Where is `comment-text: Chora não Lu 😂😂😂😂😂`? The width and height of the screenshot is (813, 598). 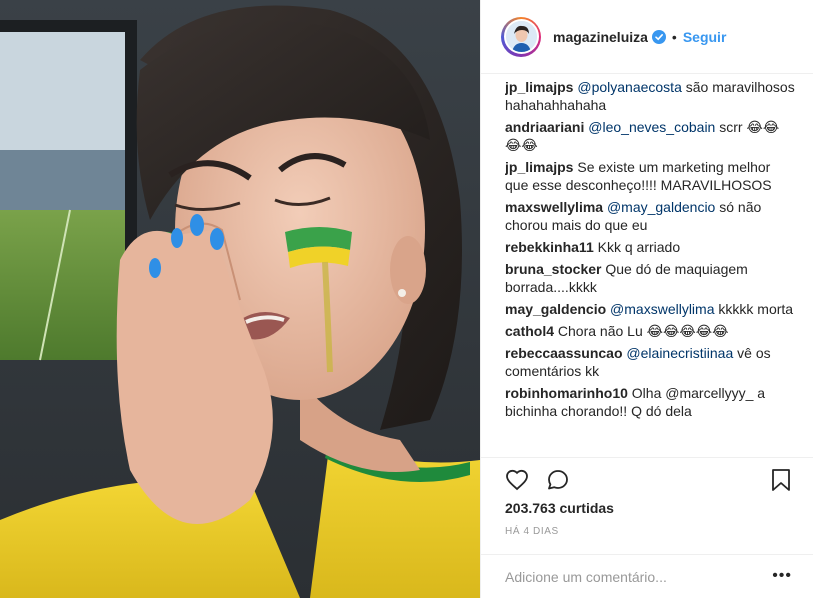
comment-text: Chora não Lu 😂😂😂😂😂 is located at coordinates (643, 331).